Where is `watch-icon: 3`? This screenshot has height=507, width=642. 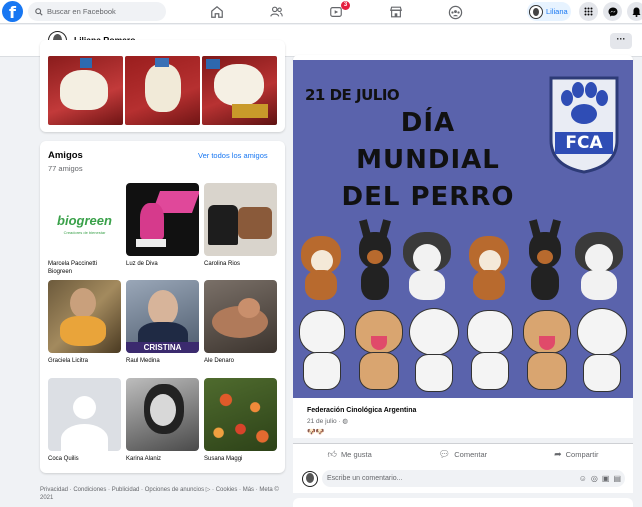 watch-icon: 3 is located at coordinates (339, 10).